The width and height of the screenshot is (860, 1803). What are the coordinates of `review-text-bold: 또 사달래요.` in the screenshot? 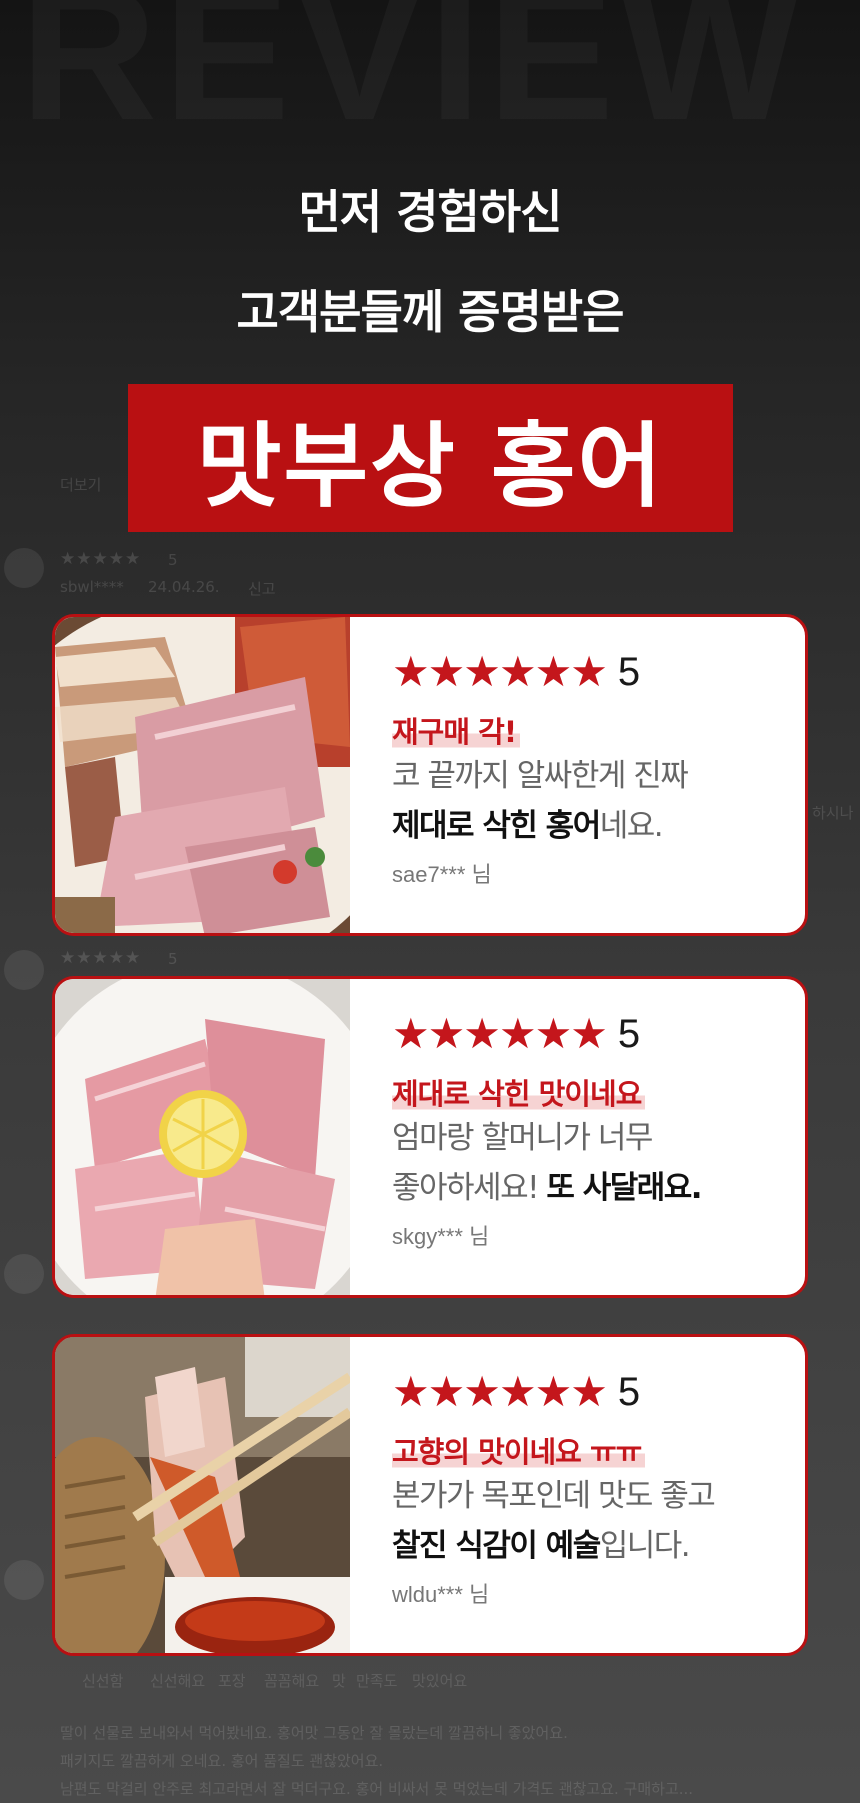 It's located at (624, 1188).